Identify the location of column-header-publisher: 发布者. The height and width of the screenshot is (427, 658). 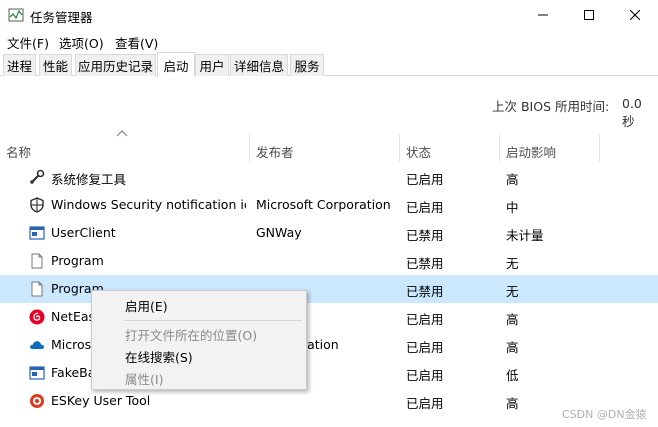
(325, 148).